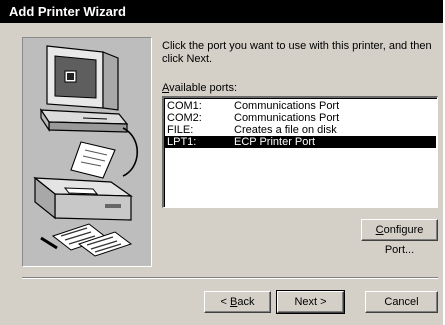 This screenshot has width=445, height=325. What do you see at coordinates (275, 142) in the screenshot?
I see `port-description: ECP Printer Port` at bounding box center [275, 142].